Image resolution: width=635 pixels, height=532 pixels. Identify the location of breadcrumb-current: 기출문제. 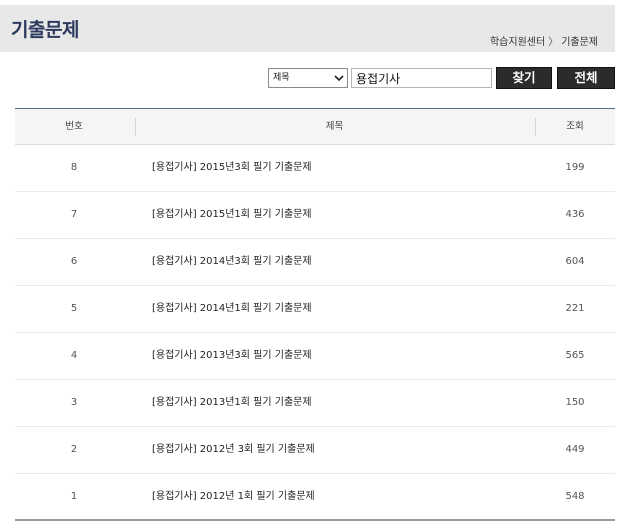
(579, 42).